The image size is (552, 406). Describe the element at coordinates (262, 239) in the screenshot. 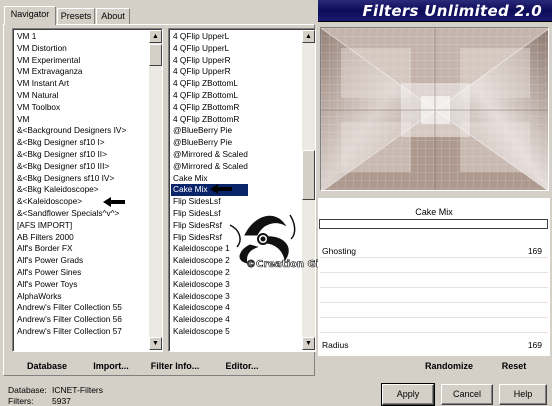

I see `watermark-flourish-icon` at that location.